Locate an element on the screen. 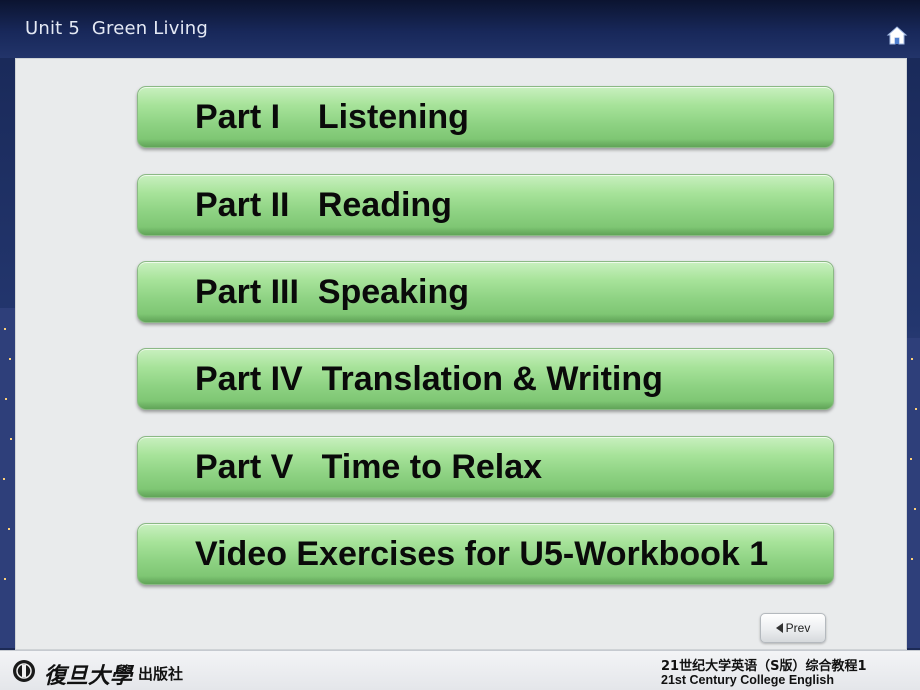 The image size is (920, 690). course-title-en: 21st Century College English is located at coordinates (747, 680).